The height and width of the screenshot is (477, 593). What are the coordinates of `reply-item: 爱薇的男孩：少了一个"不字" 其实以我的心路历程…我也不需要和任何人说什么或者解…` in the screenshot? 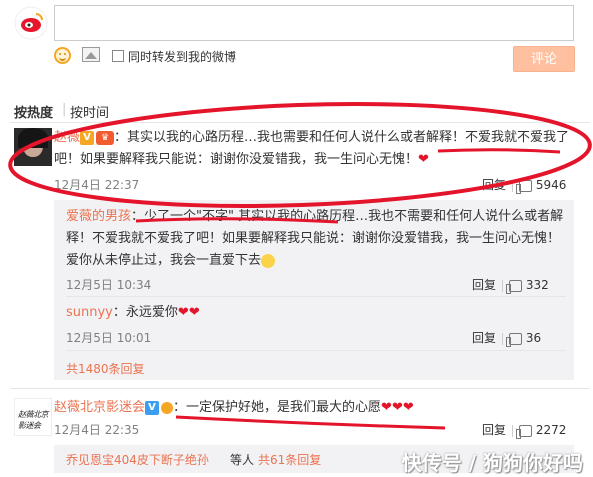 It's located at (316, 239).